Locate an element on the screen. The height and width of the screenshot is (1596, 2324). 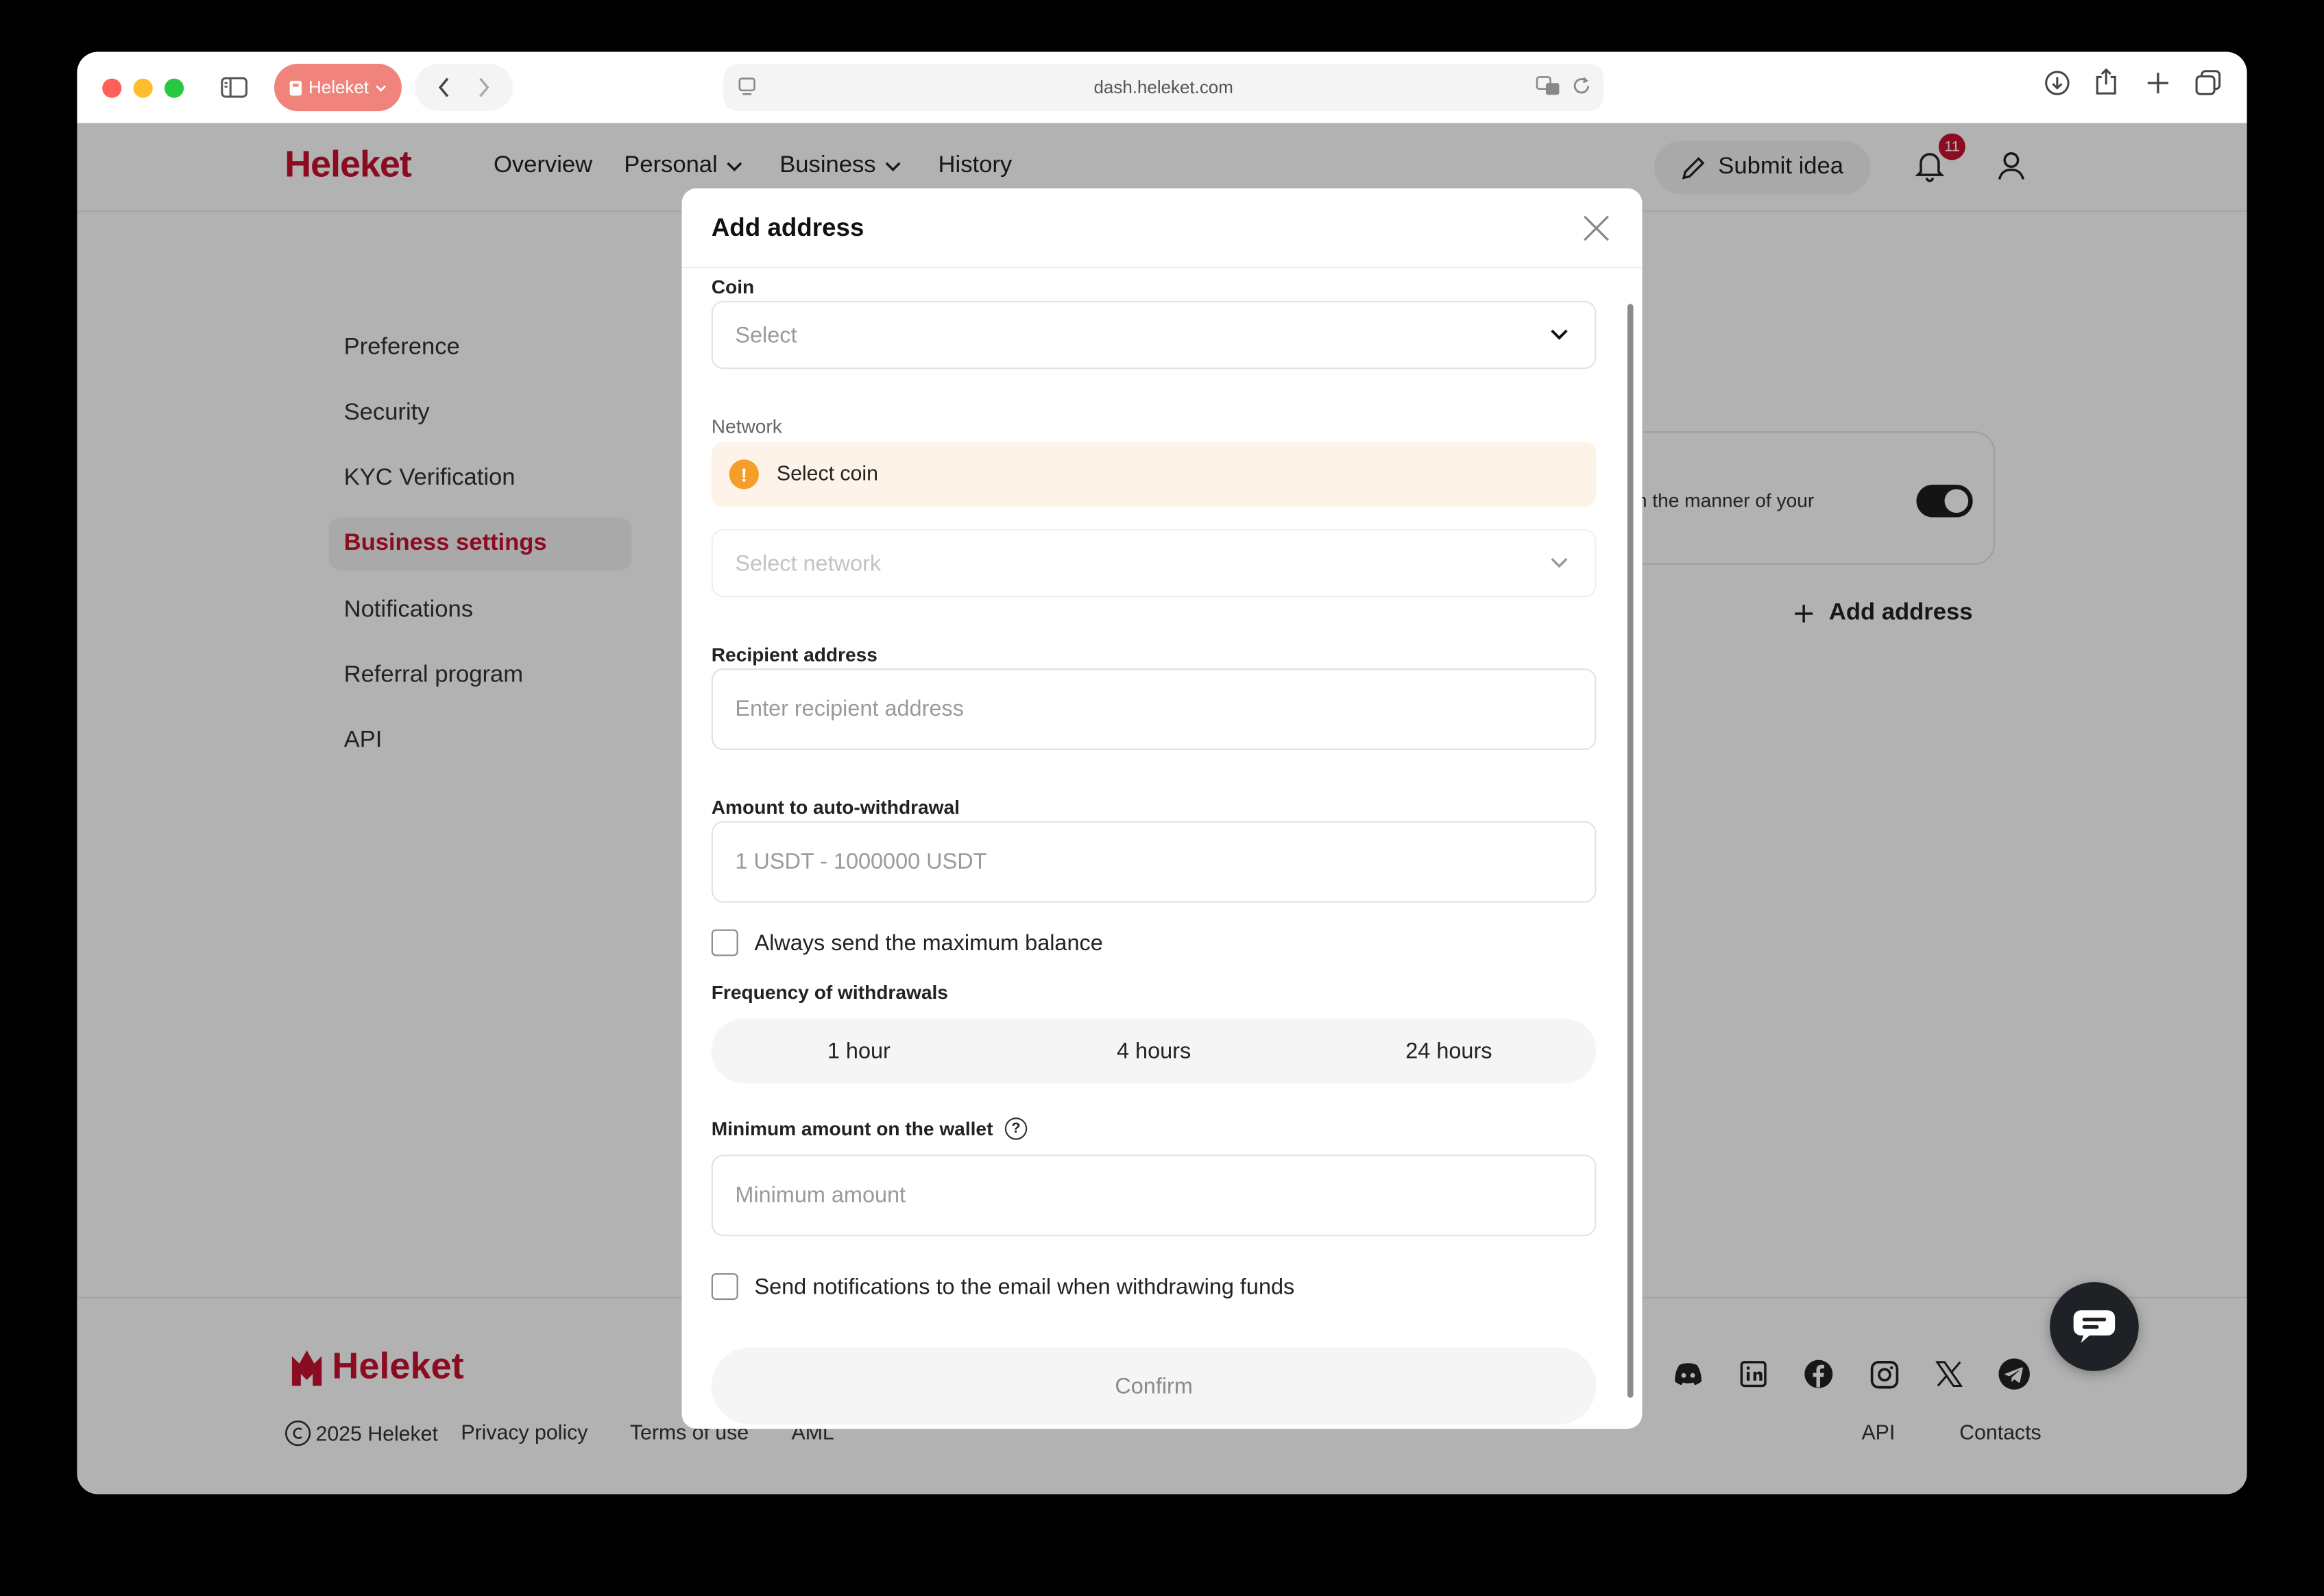
reload-icon is located at coordinates (1581, 85).